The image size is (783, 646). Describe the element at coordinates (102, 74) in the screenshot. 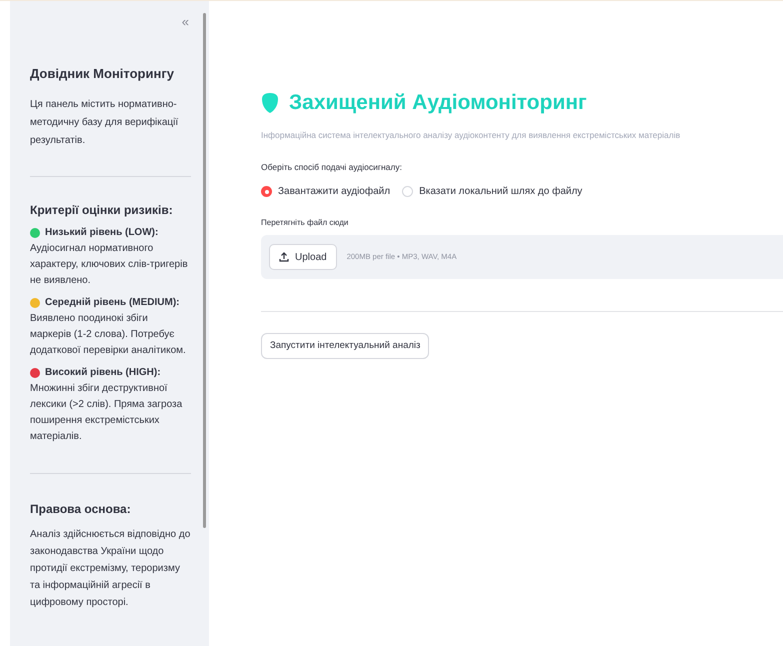

I see `sidebar-title: Довідник Моніторингу` at that location.